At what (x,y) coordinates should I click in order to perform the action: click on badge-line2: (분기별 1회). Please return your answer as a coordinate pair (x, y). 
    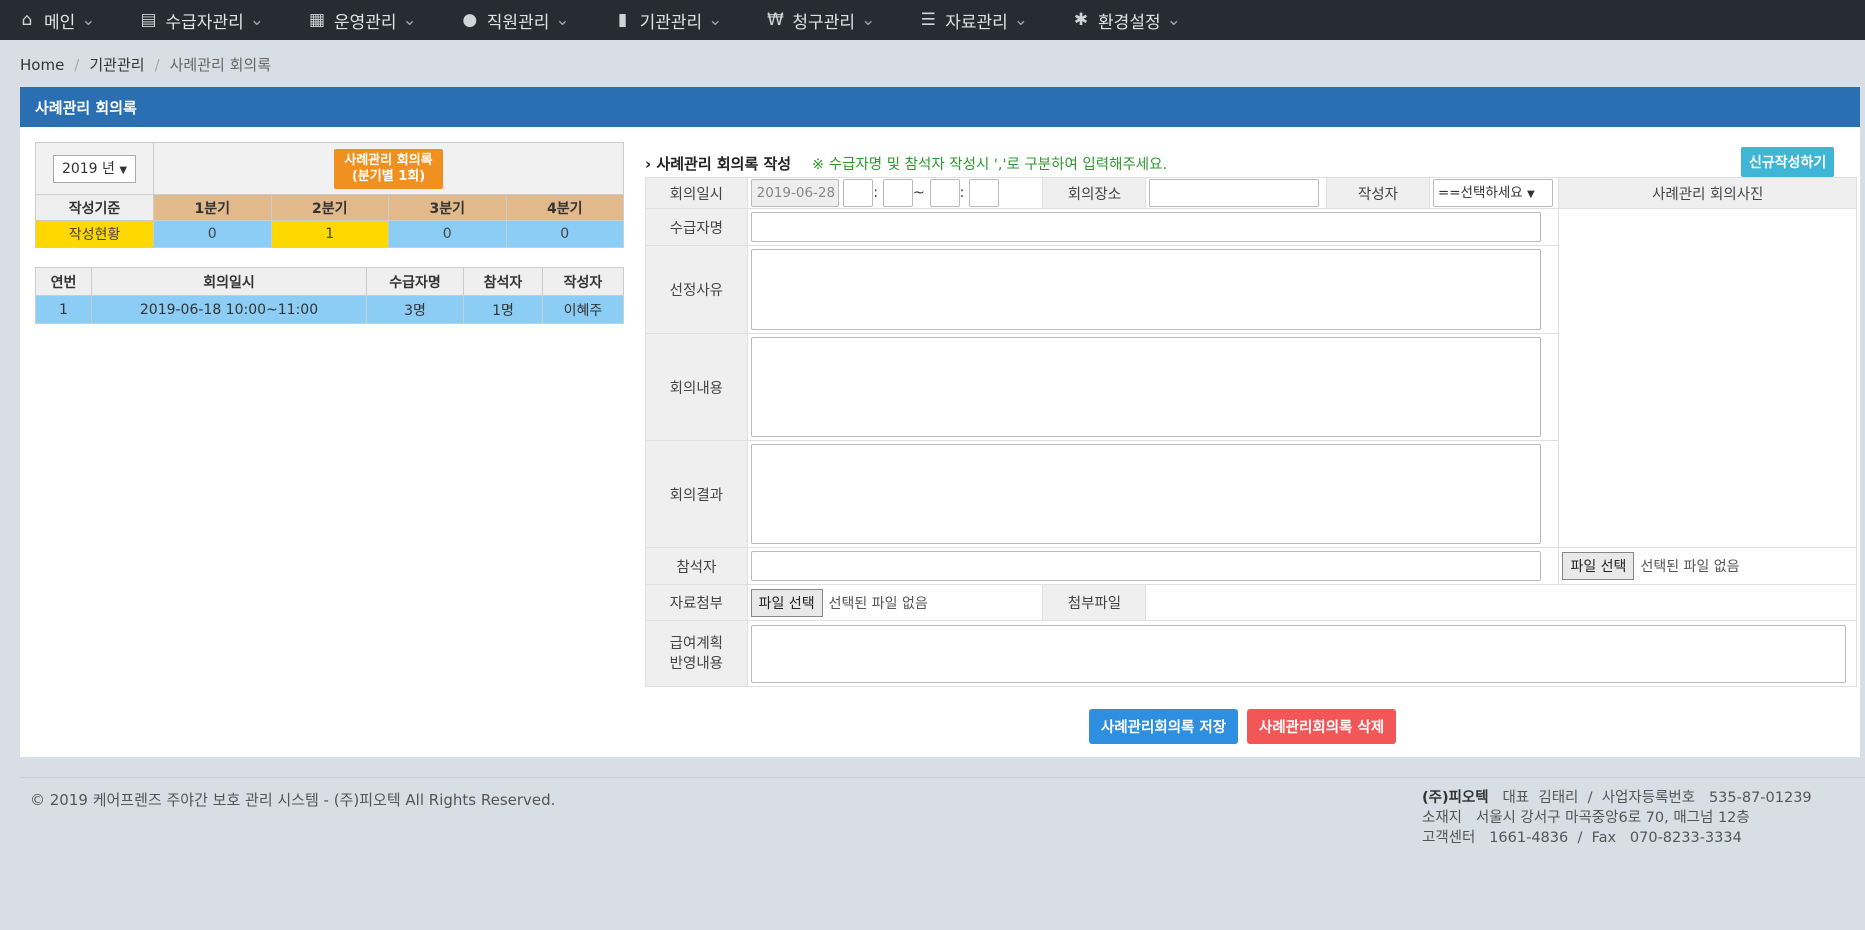
    Looking at the image, I should click on (388, 176).